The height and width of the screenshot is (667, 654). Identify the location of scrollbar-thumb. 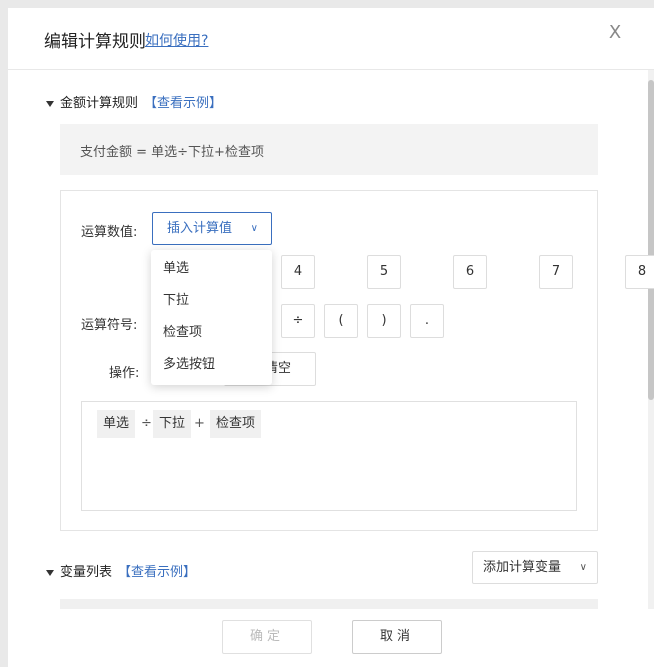
(651, 240).